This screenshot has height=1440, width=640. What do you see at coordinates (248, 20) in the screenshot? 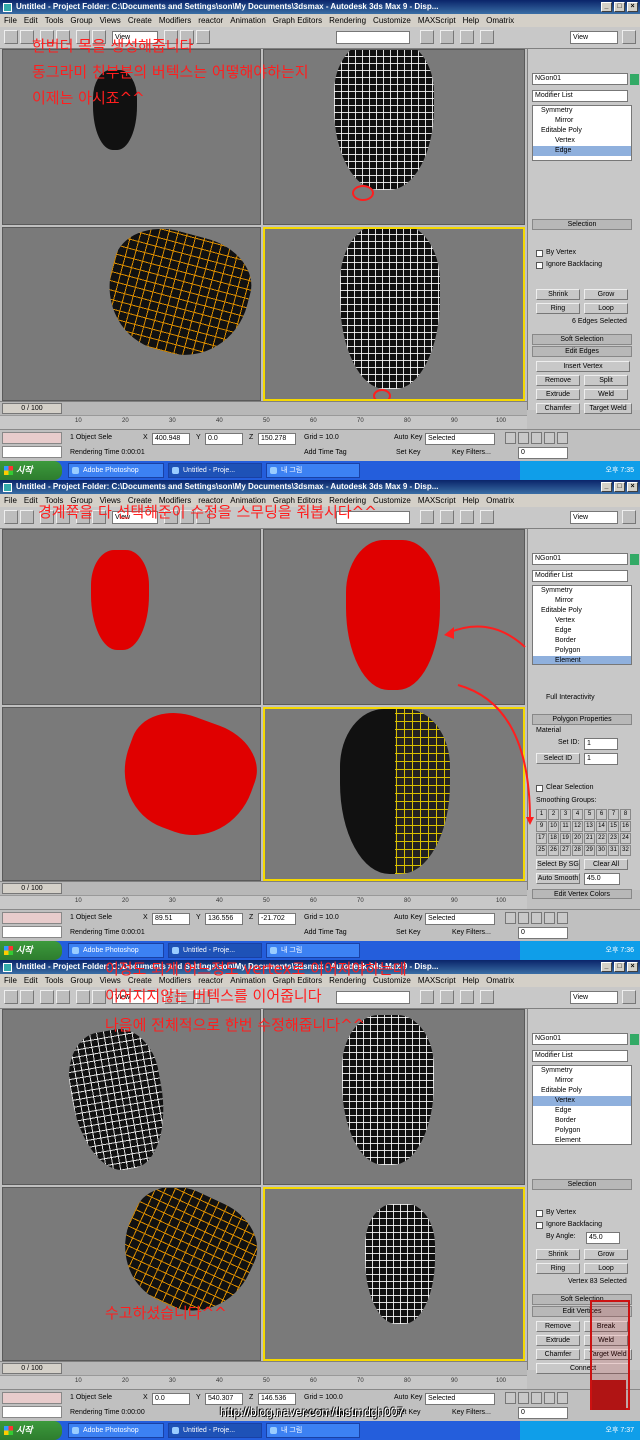
I see `menu-animation: Animation` at bounding box center [248, 20].